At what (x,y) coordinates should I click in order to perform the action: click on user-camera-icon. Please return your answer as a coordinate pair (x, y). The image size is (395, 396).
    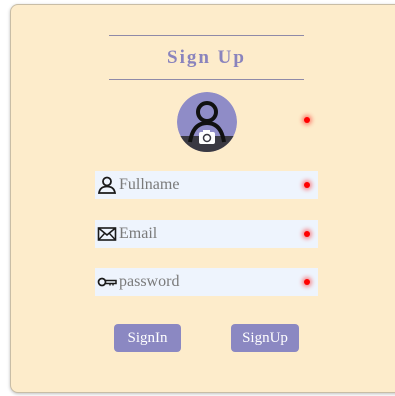
    Looking at the image, I should click on (207, 122).